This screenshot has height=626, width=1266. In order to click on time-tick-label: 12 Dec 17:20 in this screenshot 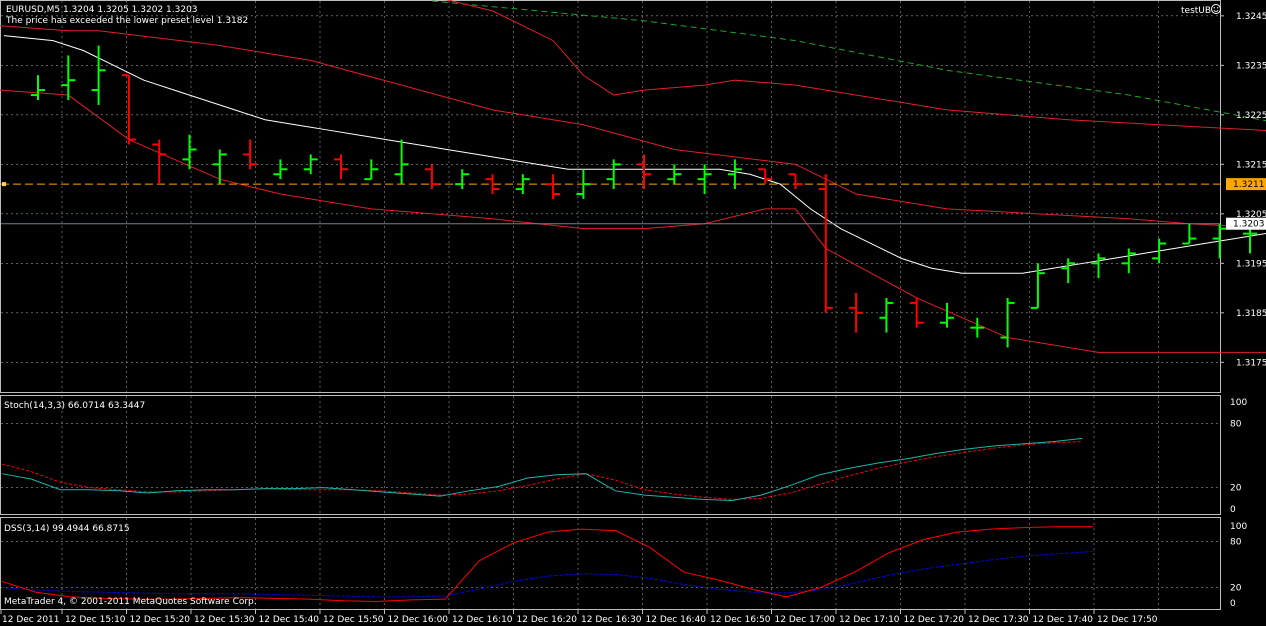, I will do `click(934, 620)`.